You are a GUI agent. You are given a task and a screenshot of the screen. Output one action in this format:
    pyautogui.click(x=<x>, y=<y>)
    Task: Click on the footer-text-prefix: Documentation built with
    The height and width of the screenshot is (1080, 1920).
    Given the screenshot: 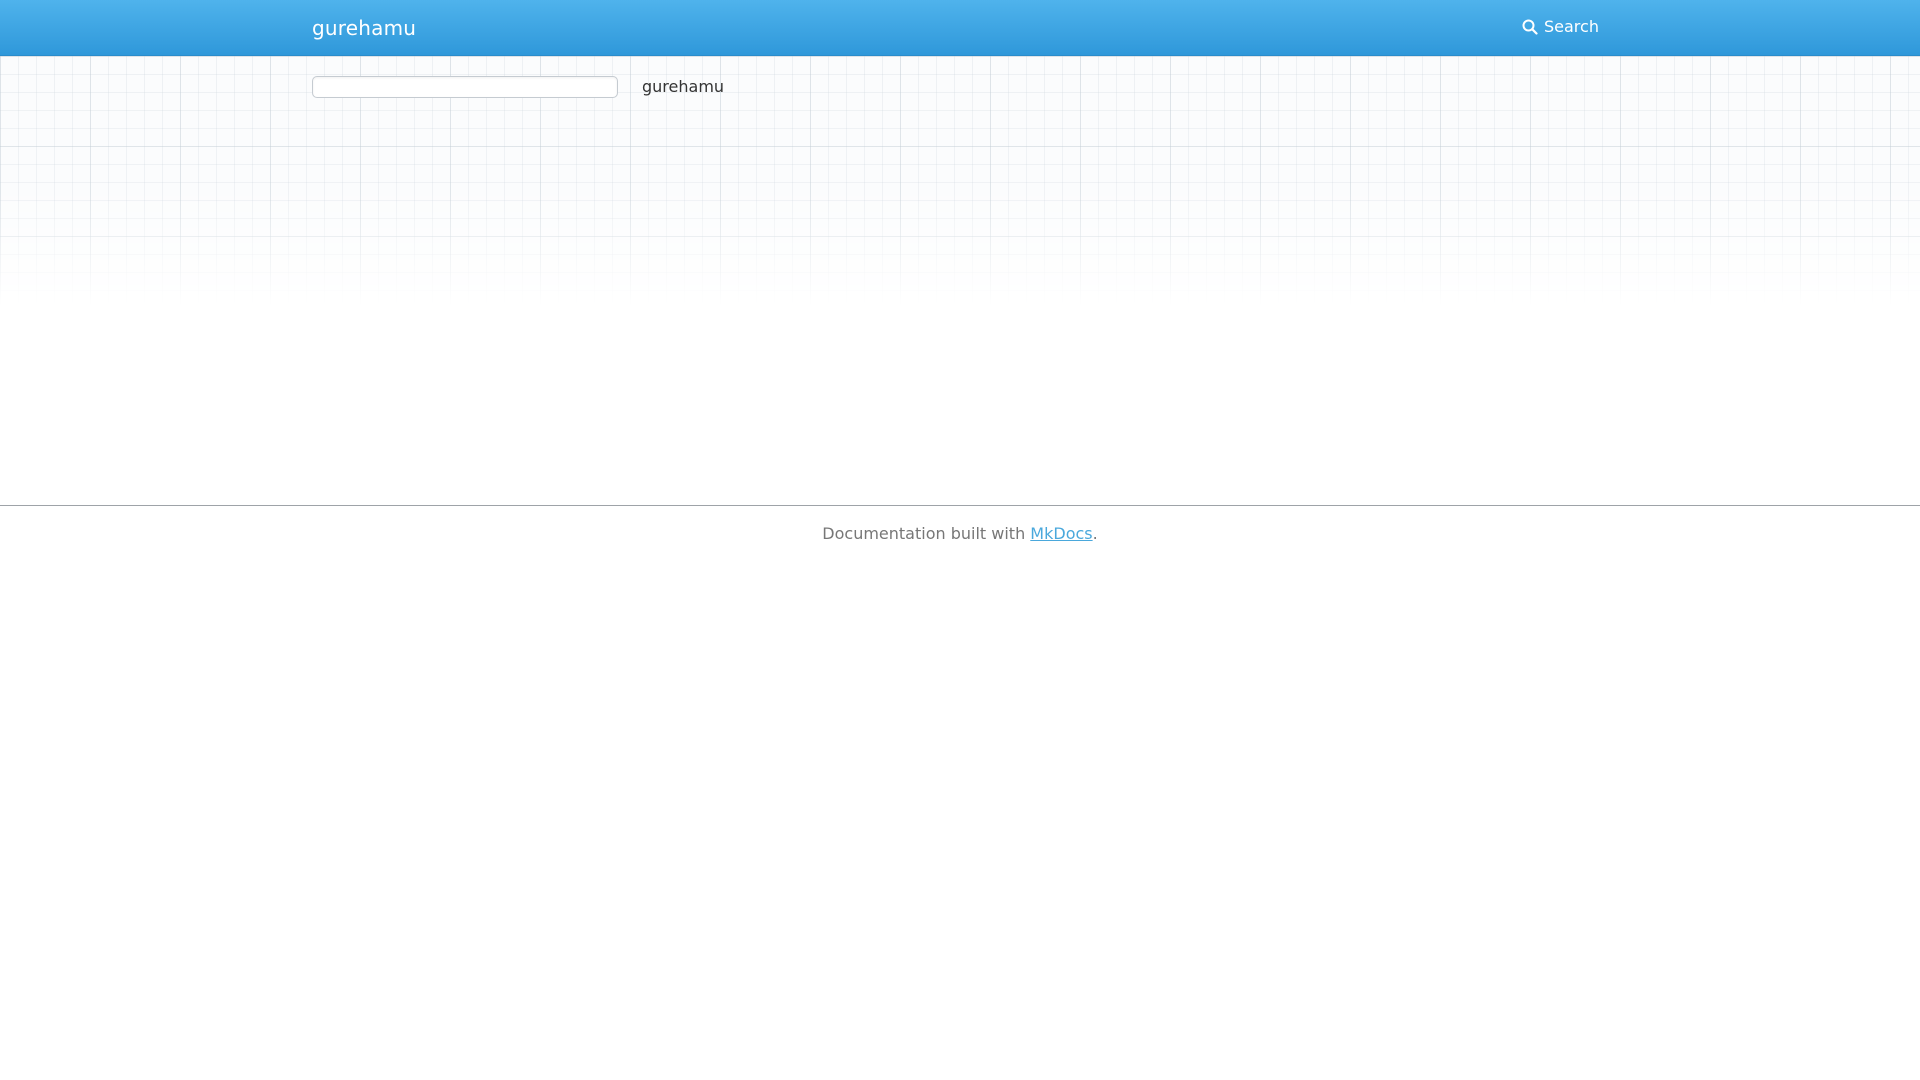 What is the action you would take?
    pyautogui.click(x=926, y=533)
    